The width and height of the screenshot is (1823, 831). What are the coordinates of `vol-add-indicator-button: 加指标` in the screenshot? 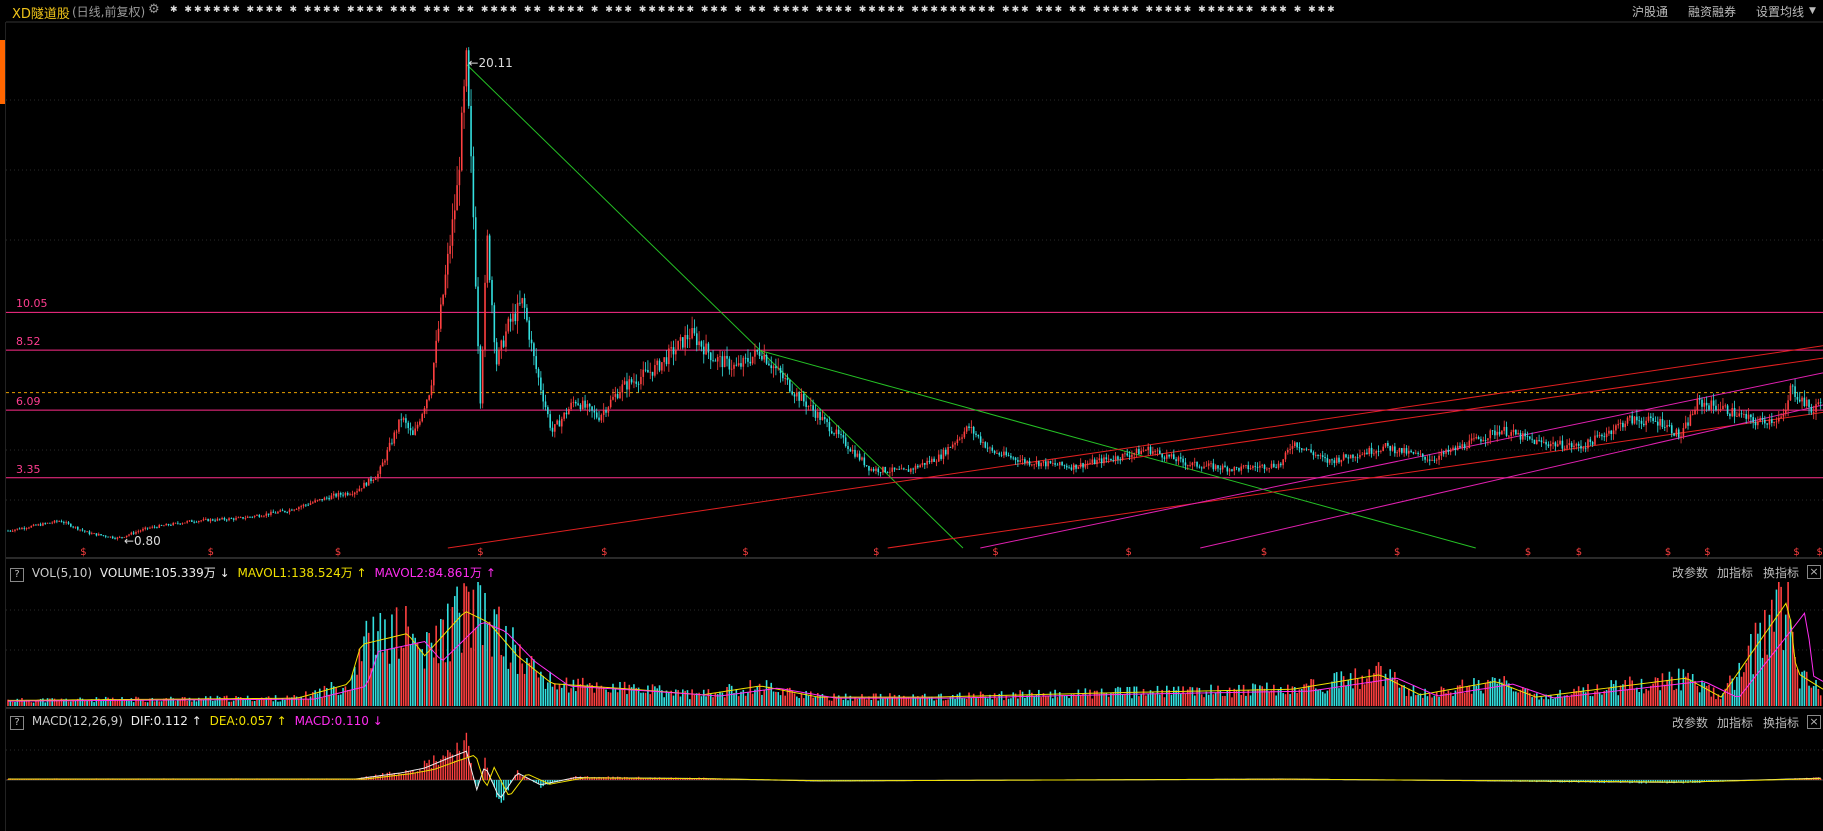 It's located at (1735, 572).